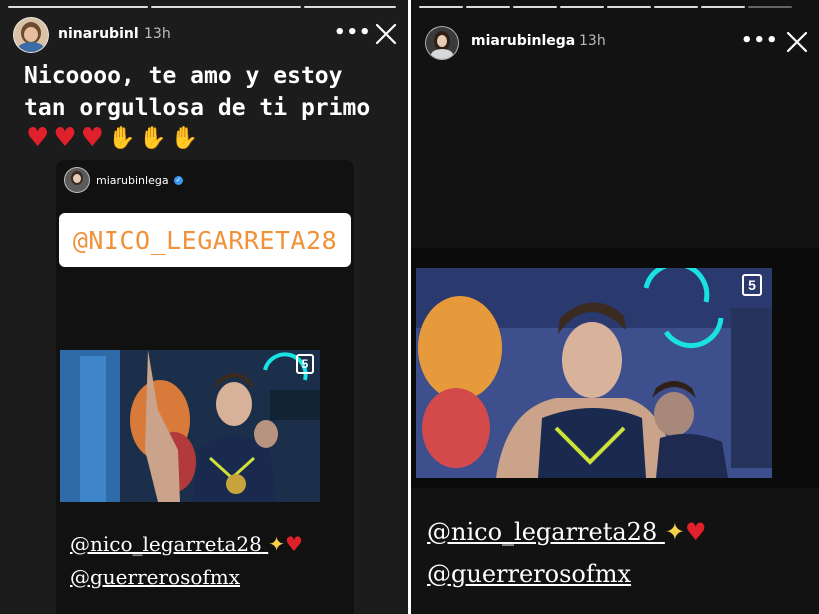 This screenshot has height=614, width=819. I want to click on mention-sticker: @NICO_LEGARRETA28, so click(205, 240).